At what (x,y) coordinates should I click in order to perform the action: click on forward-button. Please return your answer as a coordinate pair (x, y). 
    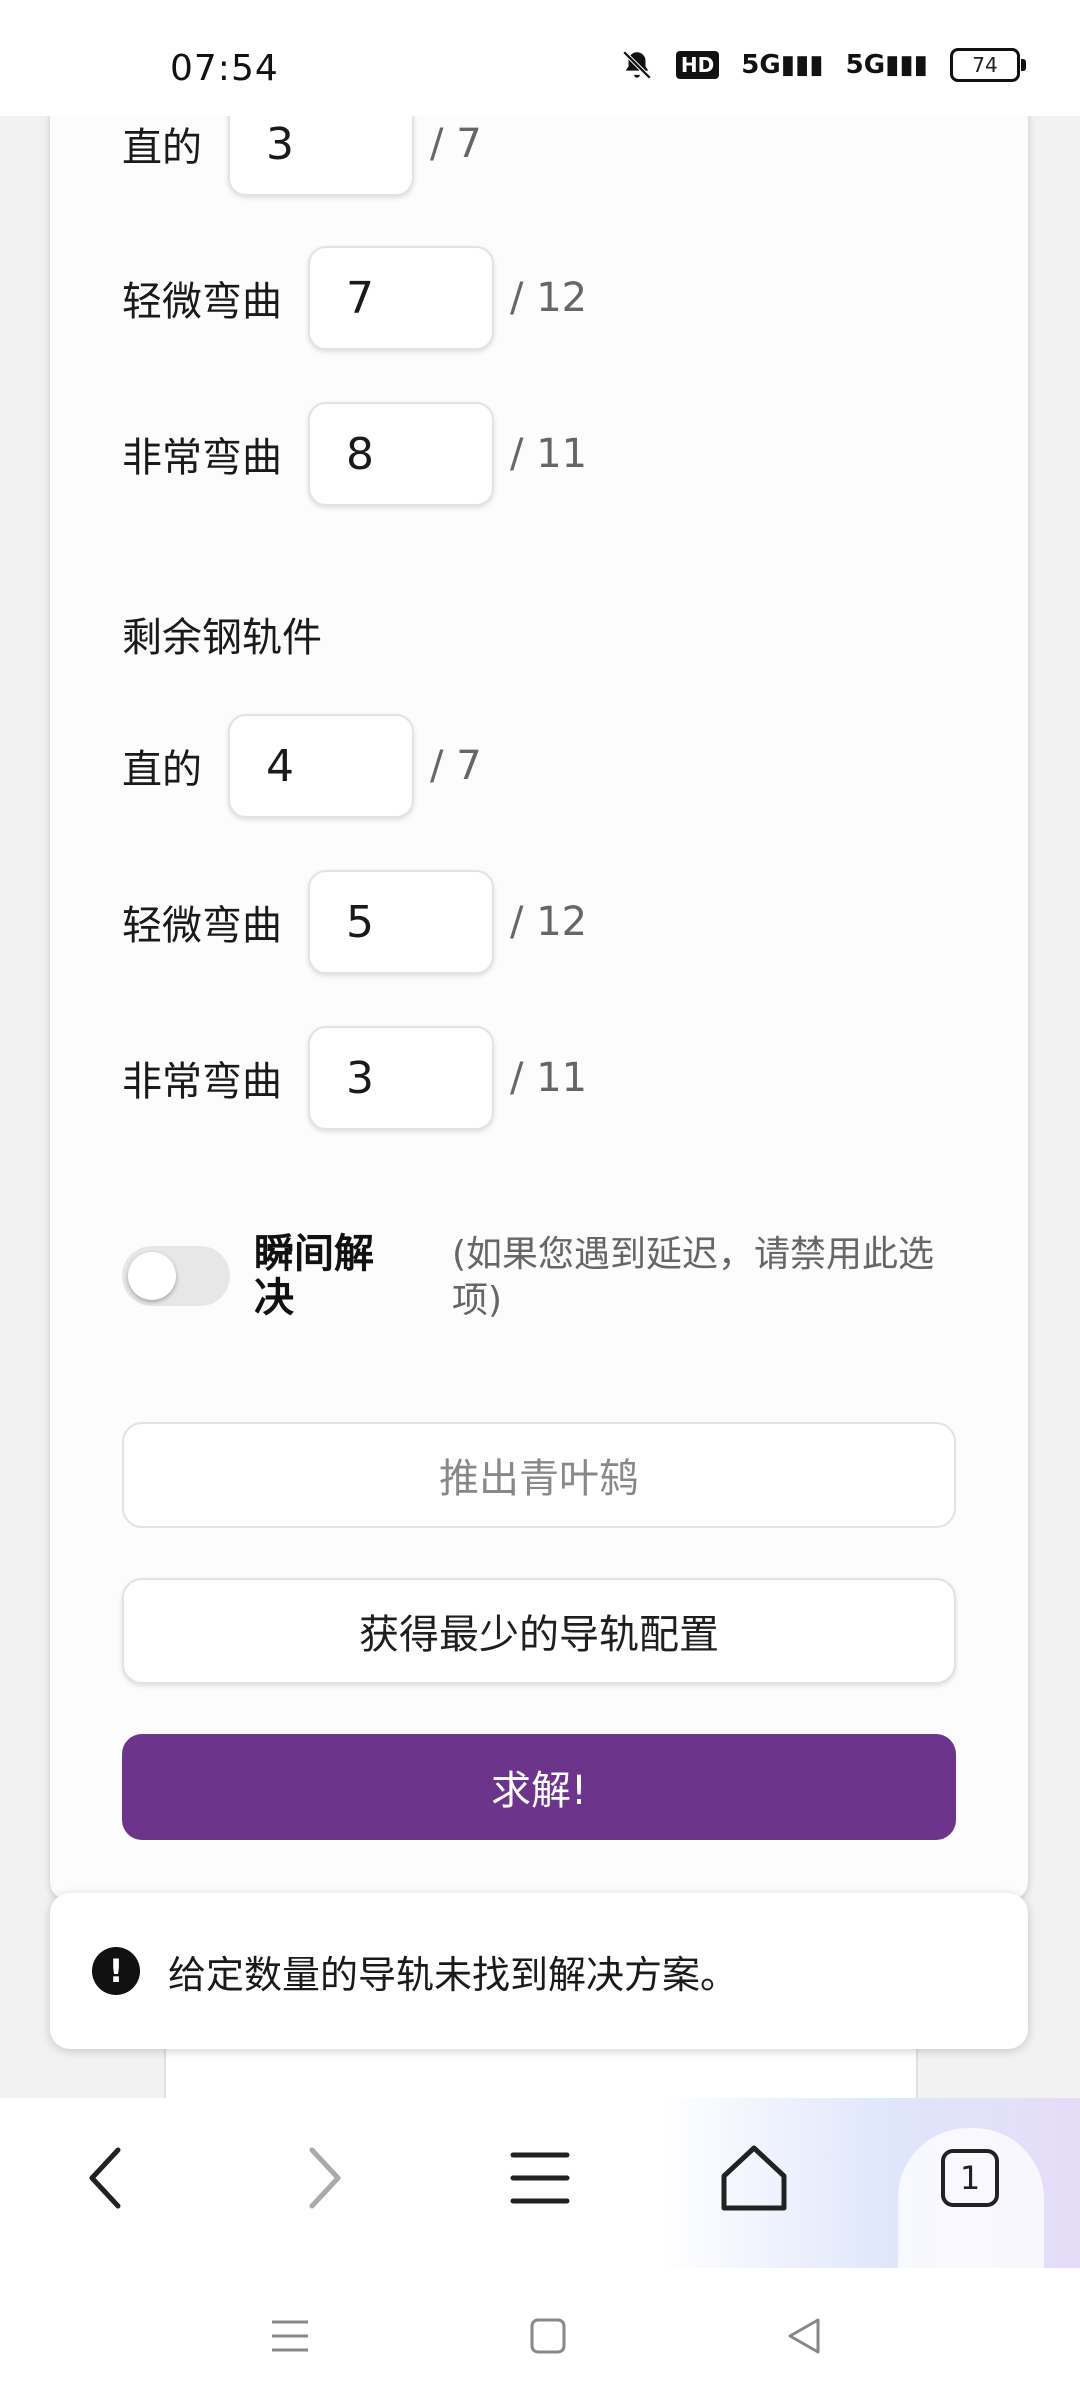
    Looking at the image, I should click on (324, 2178).